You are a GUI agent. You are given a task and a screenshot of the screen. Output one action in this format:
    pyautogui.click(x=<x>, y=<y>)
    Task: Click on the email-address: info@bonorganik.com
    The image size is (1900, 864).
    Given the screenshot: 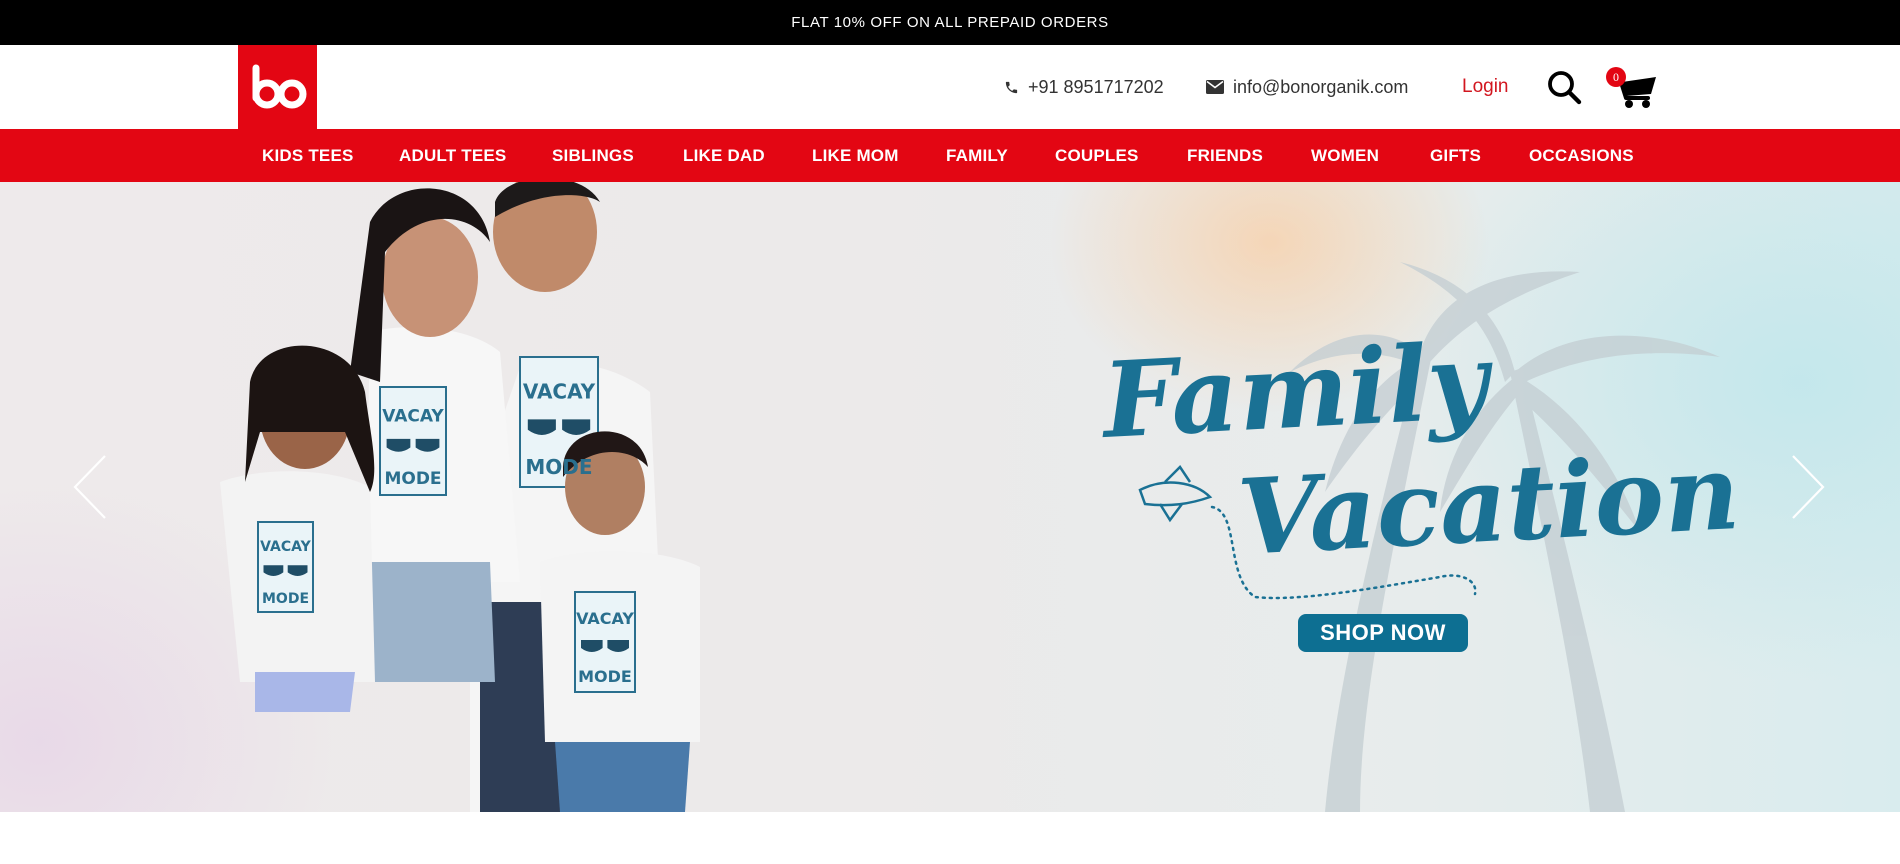 What is the action you would take?
    pyautogui.click(x=1321, y=86)
    